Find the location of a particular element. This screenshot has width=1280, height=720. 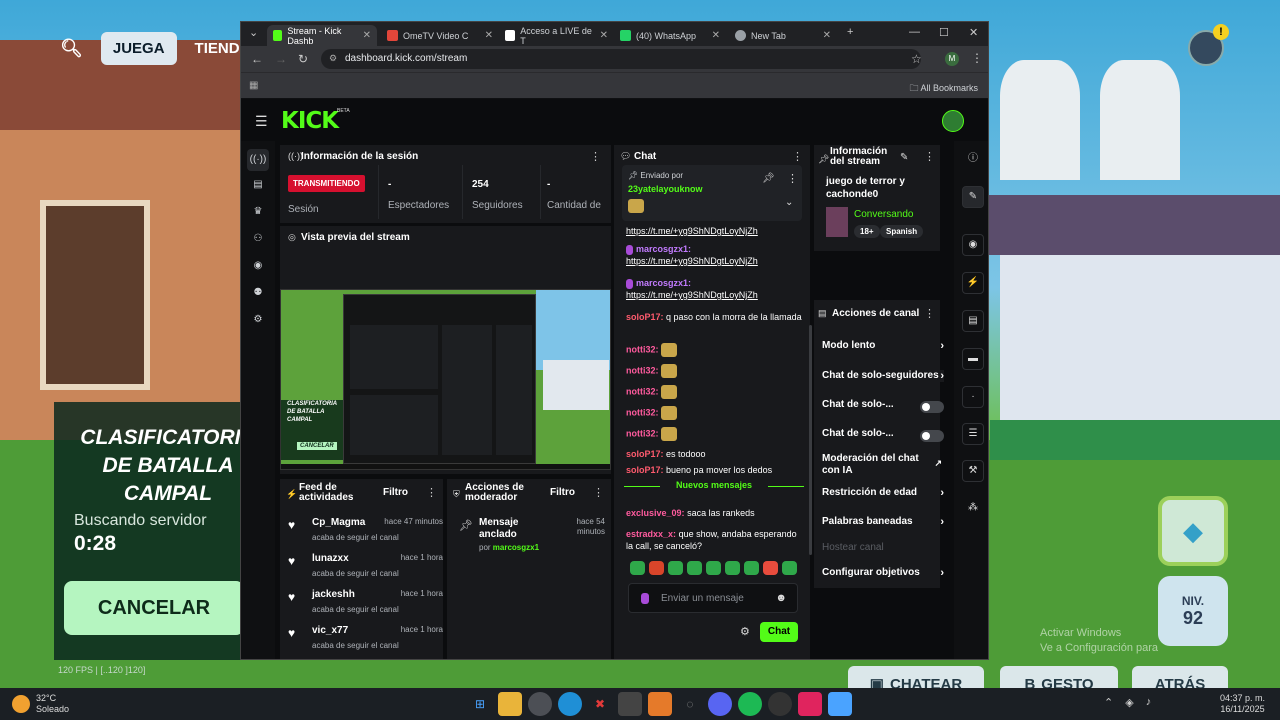

chevron-down-icon: ⌄ is located at coordinates (789, 202).